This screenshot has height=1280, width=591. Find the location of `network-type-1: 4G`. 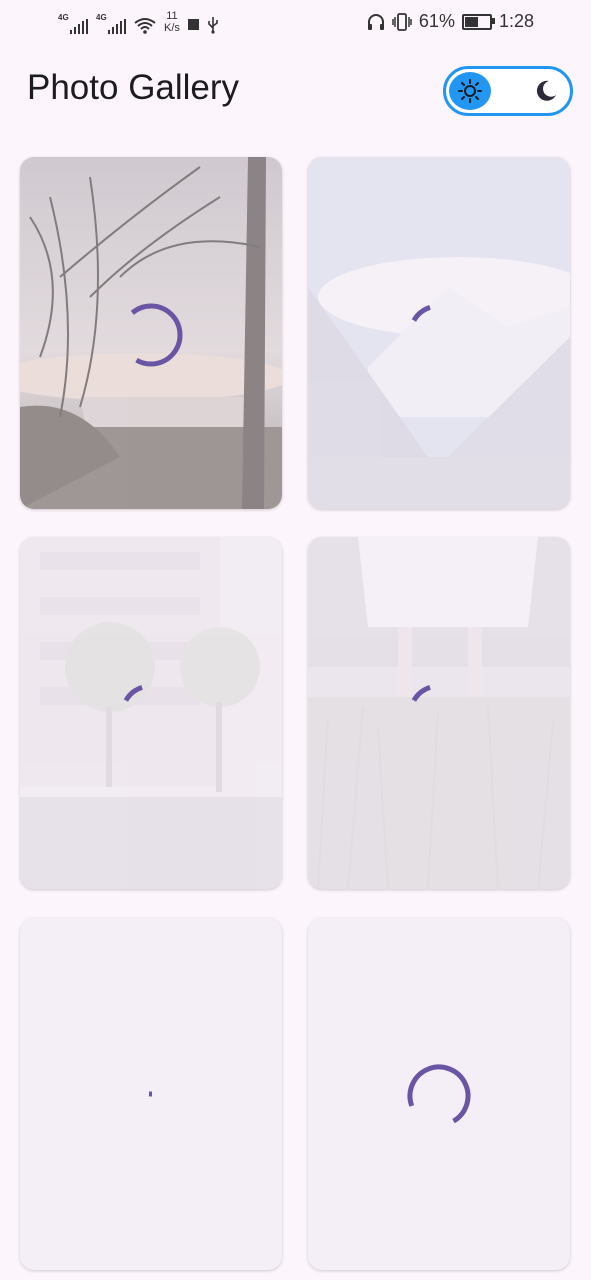

network-type-1: 4G is located at coordinates (63, 17).